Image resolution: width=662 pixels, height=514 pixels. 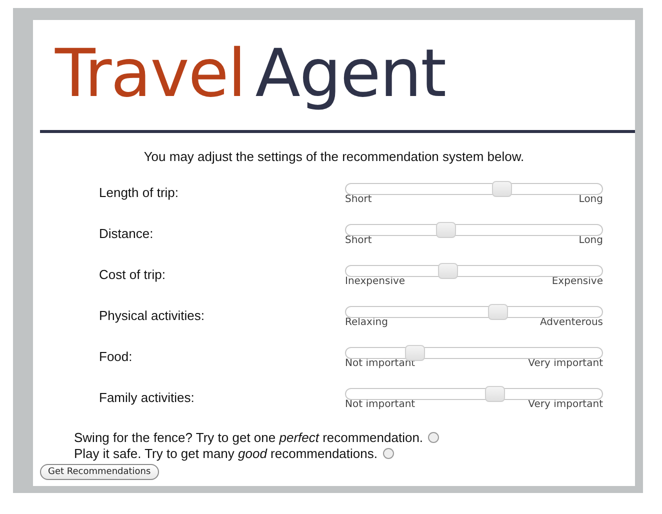 What do you see at coordinates (139, 192) in the screenshot?
I see `setting-label: Length of trip:` at bounding box center [139, 192].